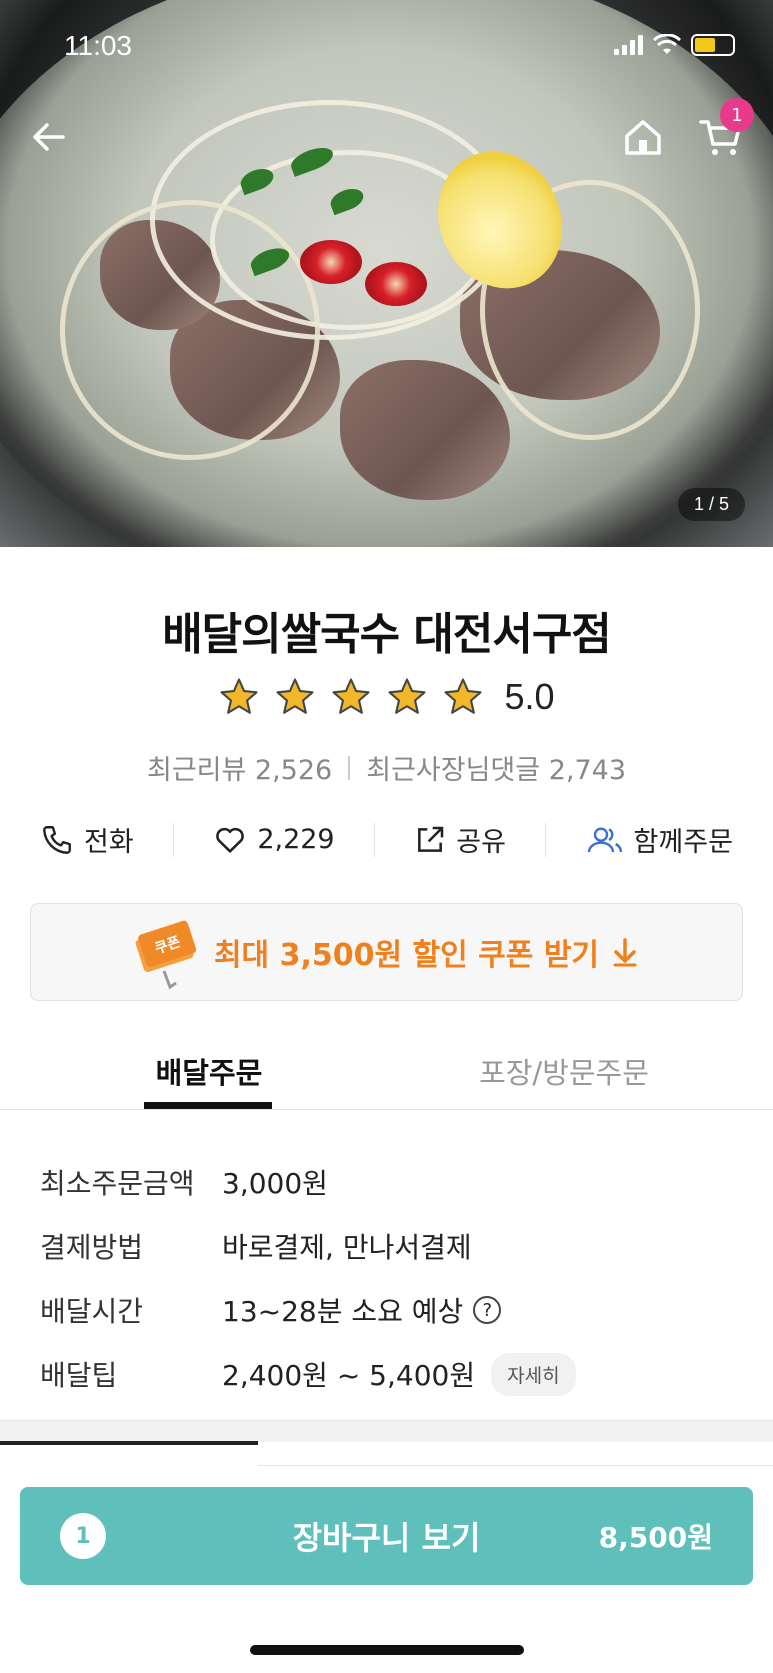 This screenshot has width=773, height=1673. I want to click on status-icons, so click(674, 45).